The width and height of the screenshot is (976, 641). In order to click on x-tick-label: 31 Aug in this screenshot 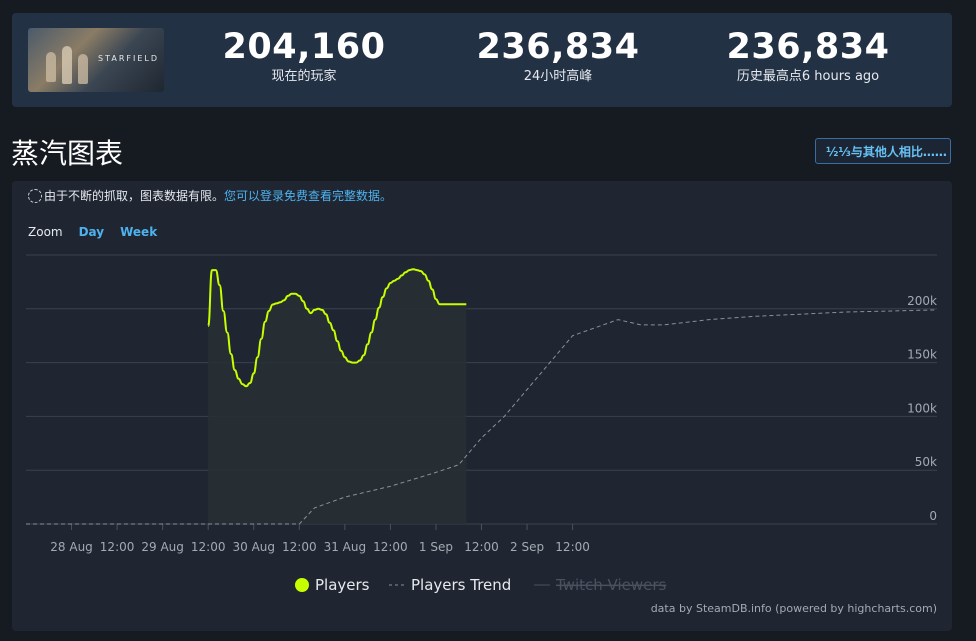, I will do `click(345, 547)`.